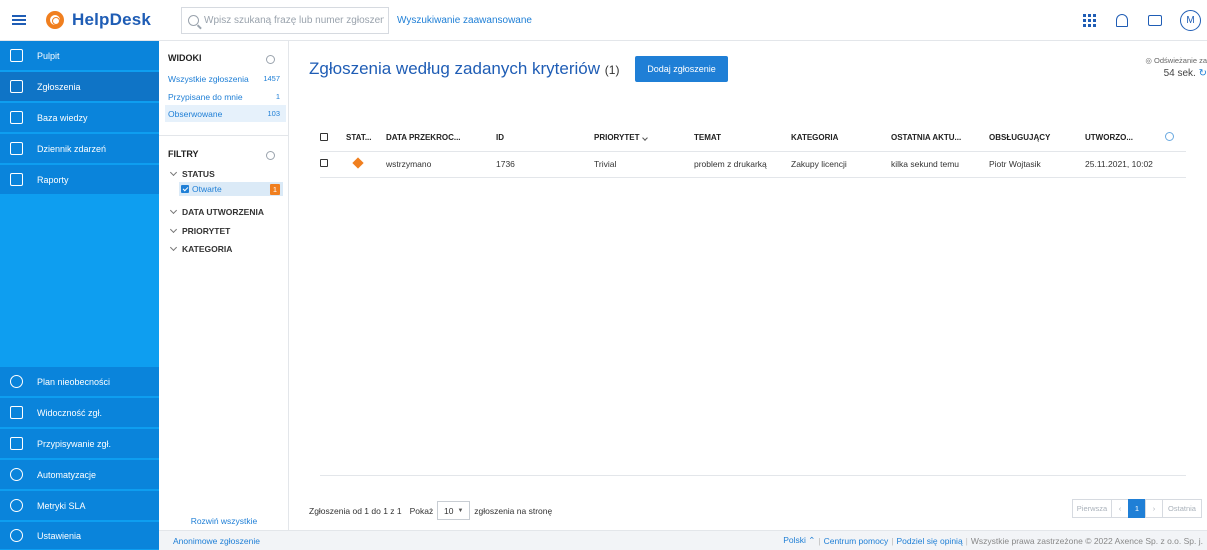  Describe the element at coordinates (742, 164) in the screenshot. I see `cell-subject-link: problem z drukarką` at that location.